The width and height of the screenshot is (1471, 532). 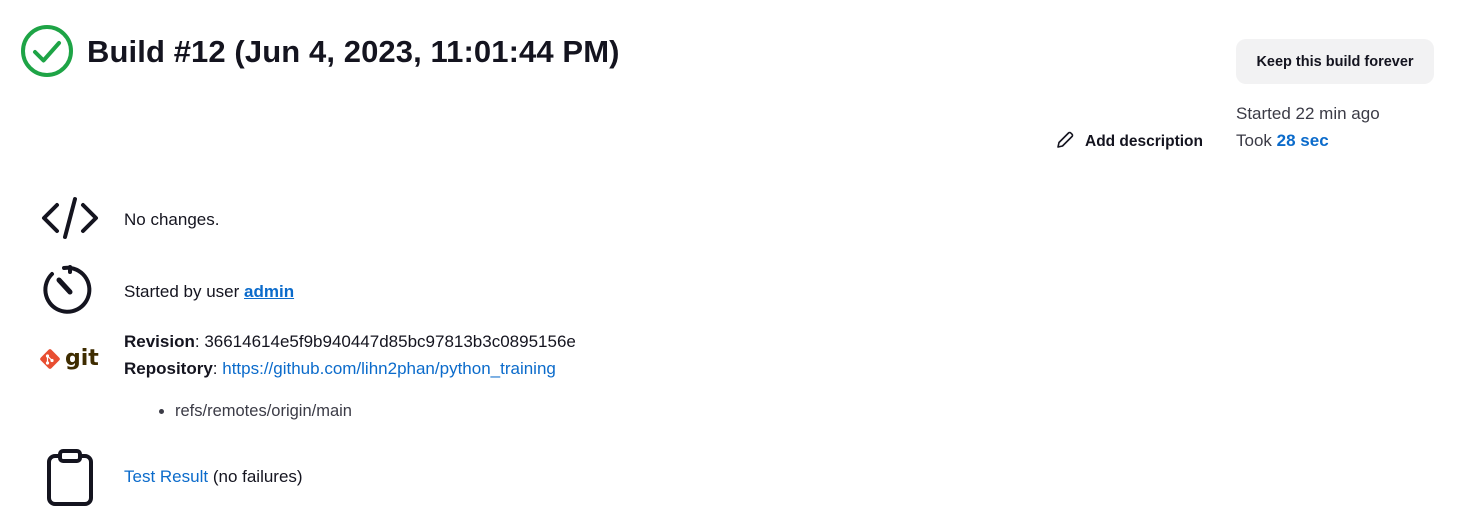 I want to click on git-icon, so click(x=50, y=359).